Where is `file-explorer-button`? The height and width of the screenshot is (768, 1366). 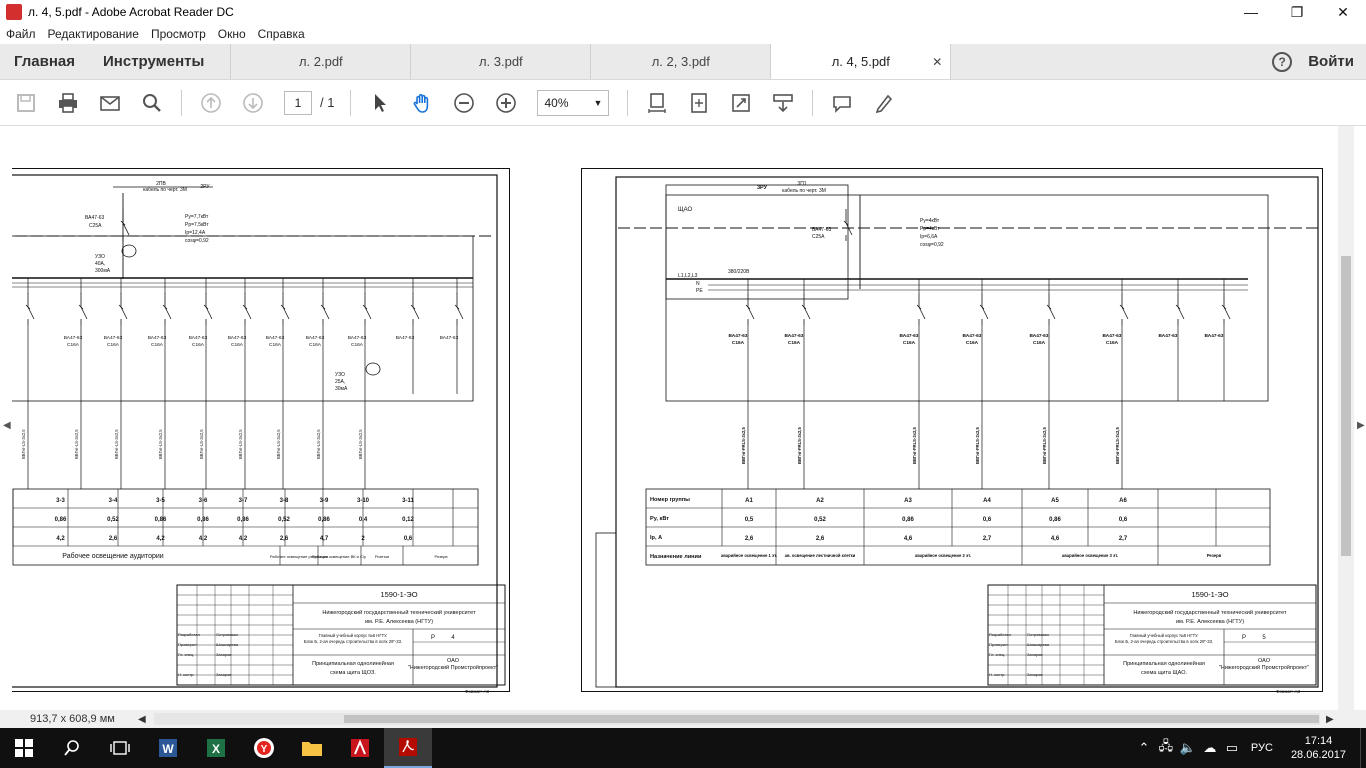 file-explorer-button is located at coordinates (312, 748).